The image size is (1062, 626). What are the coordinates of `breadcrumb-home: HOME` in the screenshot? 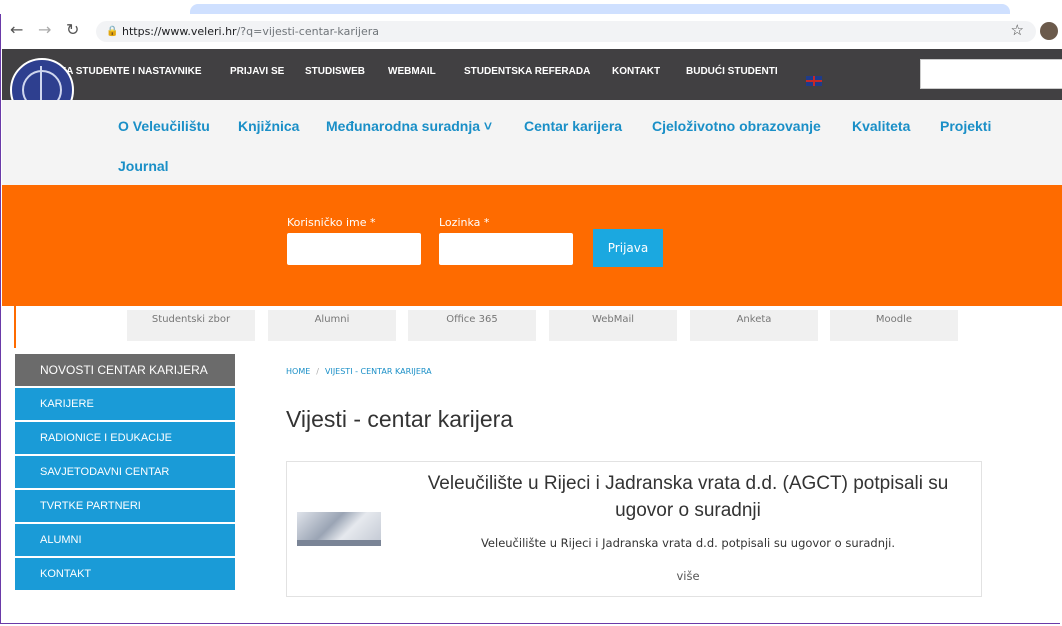 It's located at (298, 371).